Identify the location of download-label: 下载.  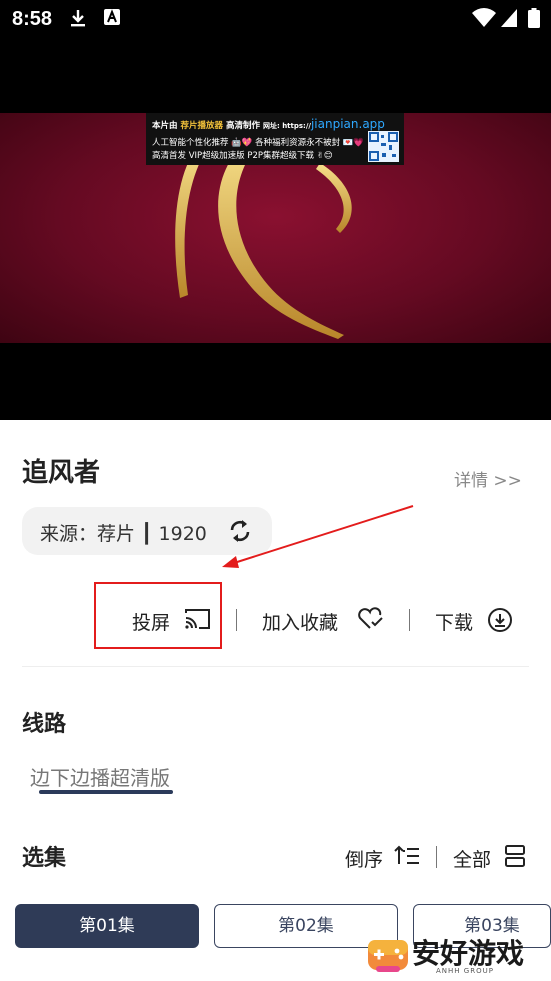
(454, 623).